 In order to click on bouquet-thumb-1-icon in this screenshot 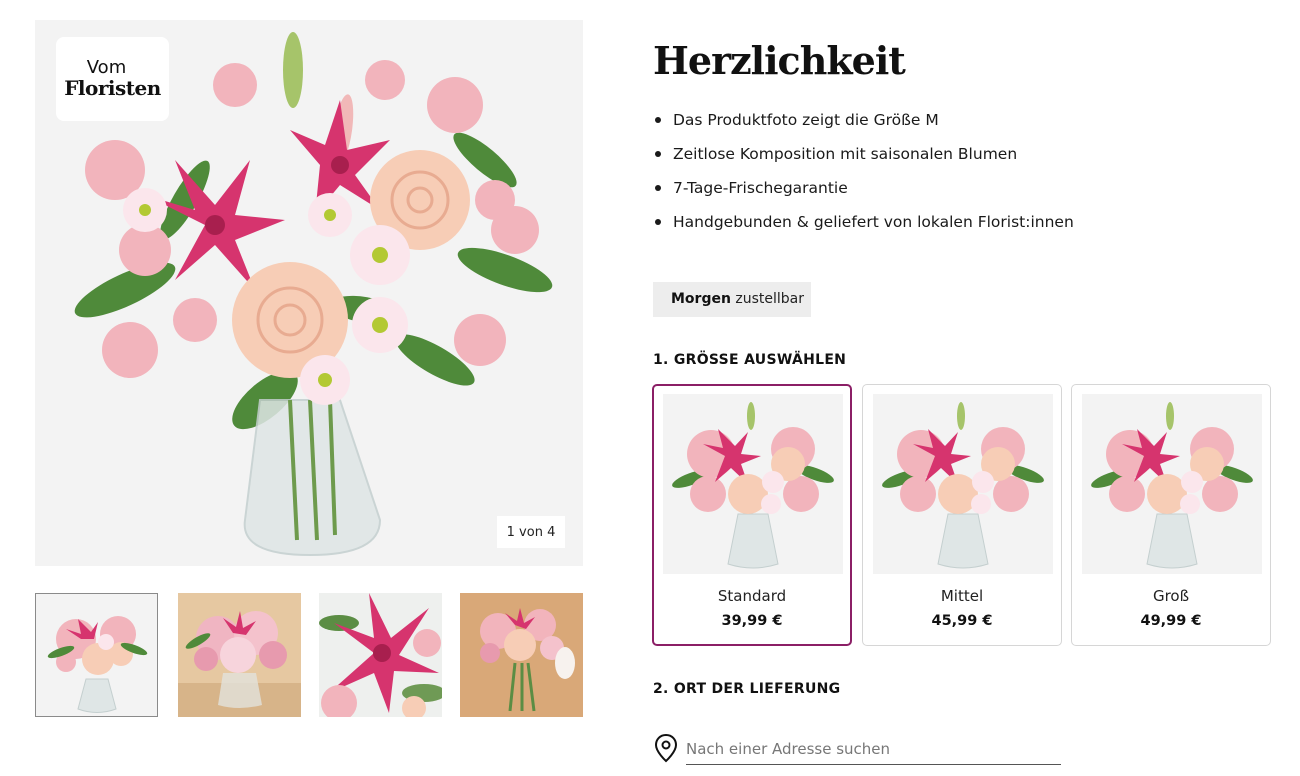, I will do `click(96, 655)`.